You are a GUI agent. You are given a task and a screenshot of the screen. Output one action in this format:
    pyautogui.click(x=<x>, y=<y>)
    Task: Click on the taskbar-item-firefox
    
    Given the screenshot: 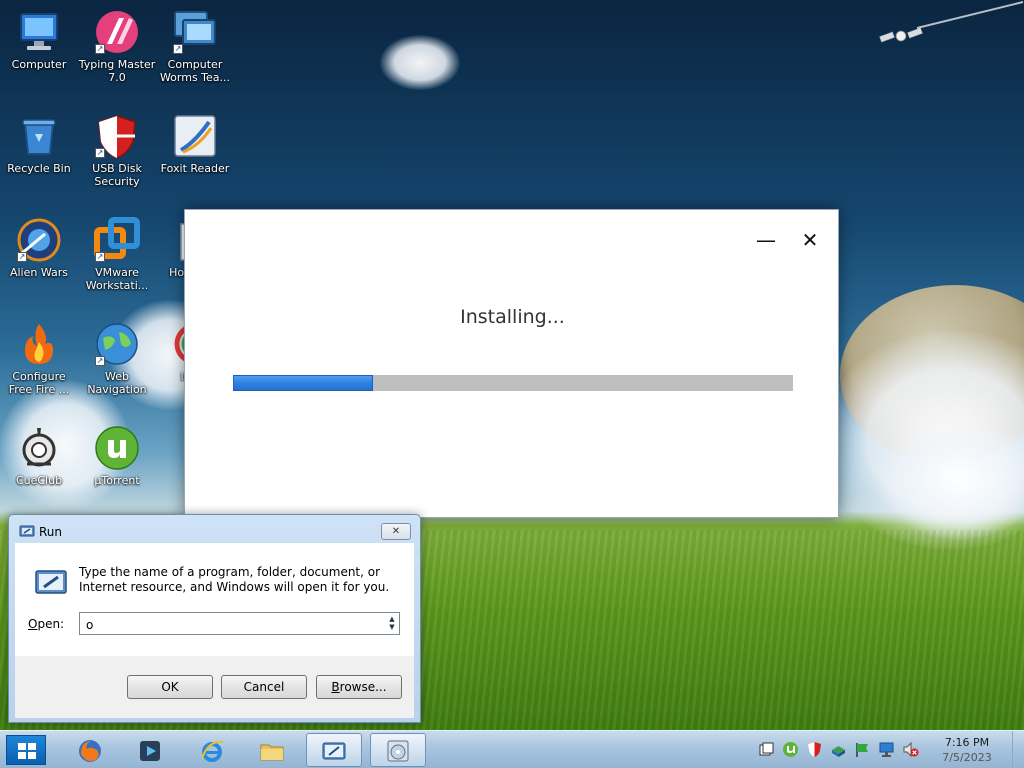 What is the action you would take?
    pyautogui.click(x=90, y=750)
    